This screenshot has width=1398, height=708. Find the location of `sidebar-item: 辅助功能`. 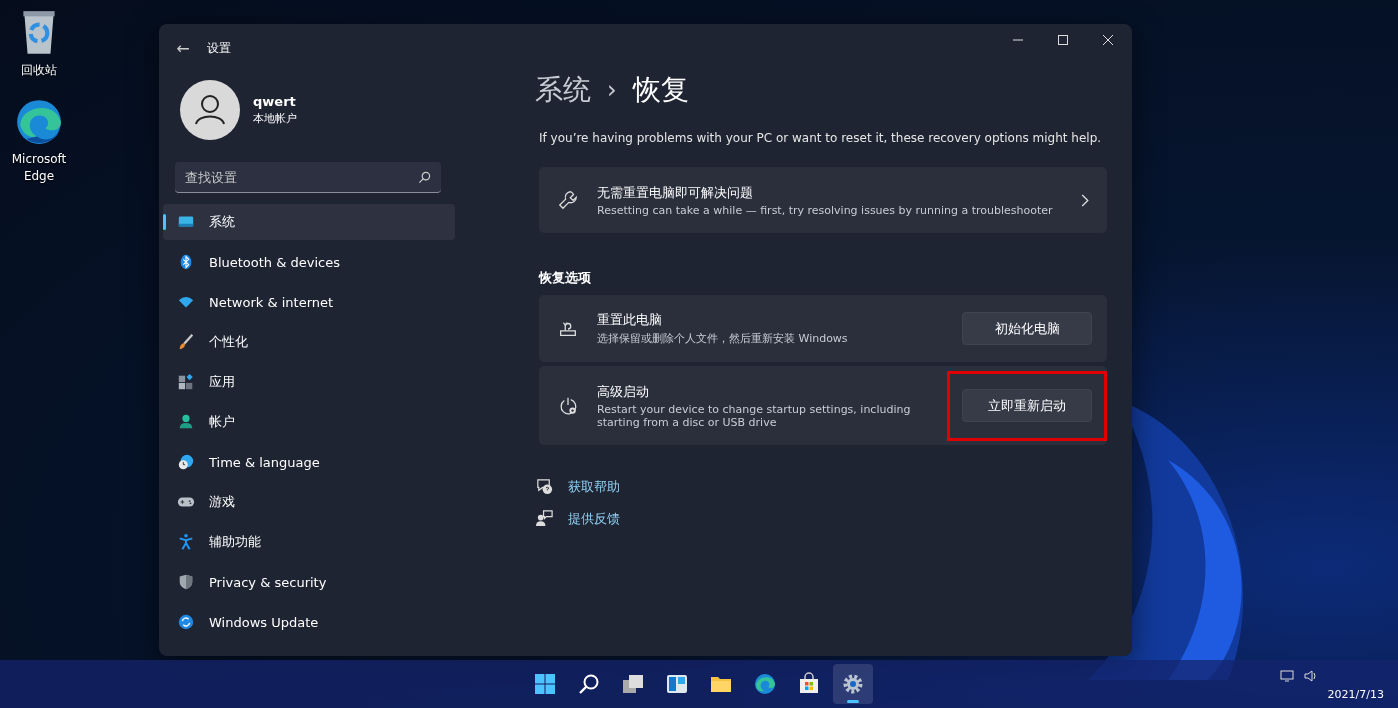

sidebar-item: 辅助功能 is located at coordinates (309, 542).